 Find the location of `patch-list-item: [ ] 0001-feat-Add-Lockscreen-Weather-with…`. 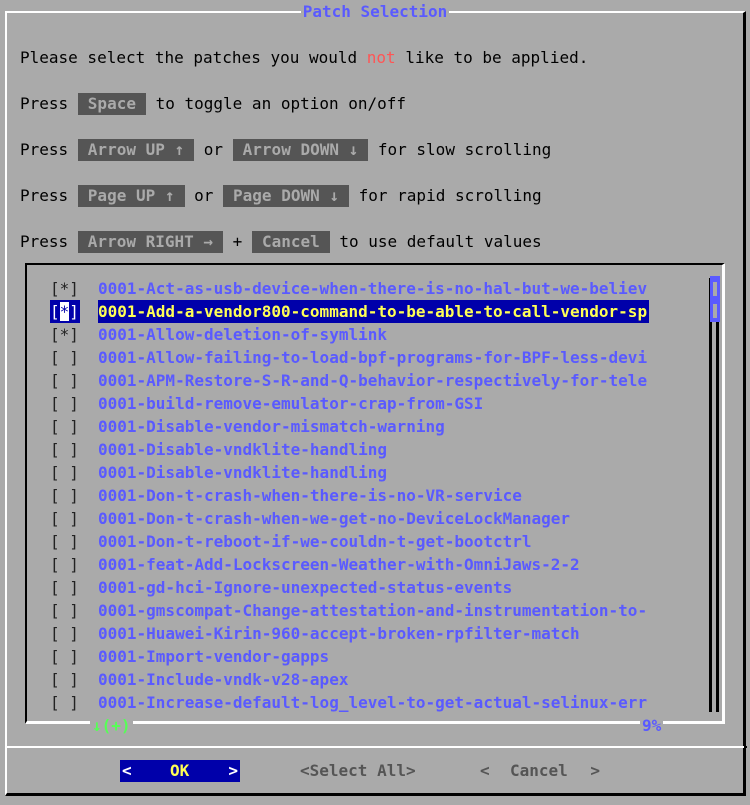

patch-list-item: [ ] 0001-feat-Add-Lockscreen-Weather-with… is located at coordinates (315, 564).